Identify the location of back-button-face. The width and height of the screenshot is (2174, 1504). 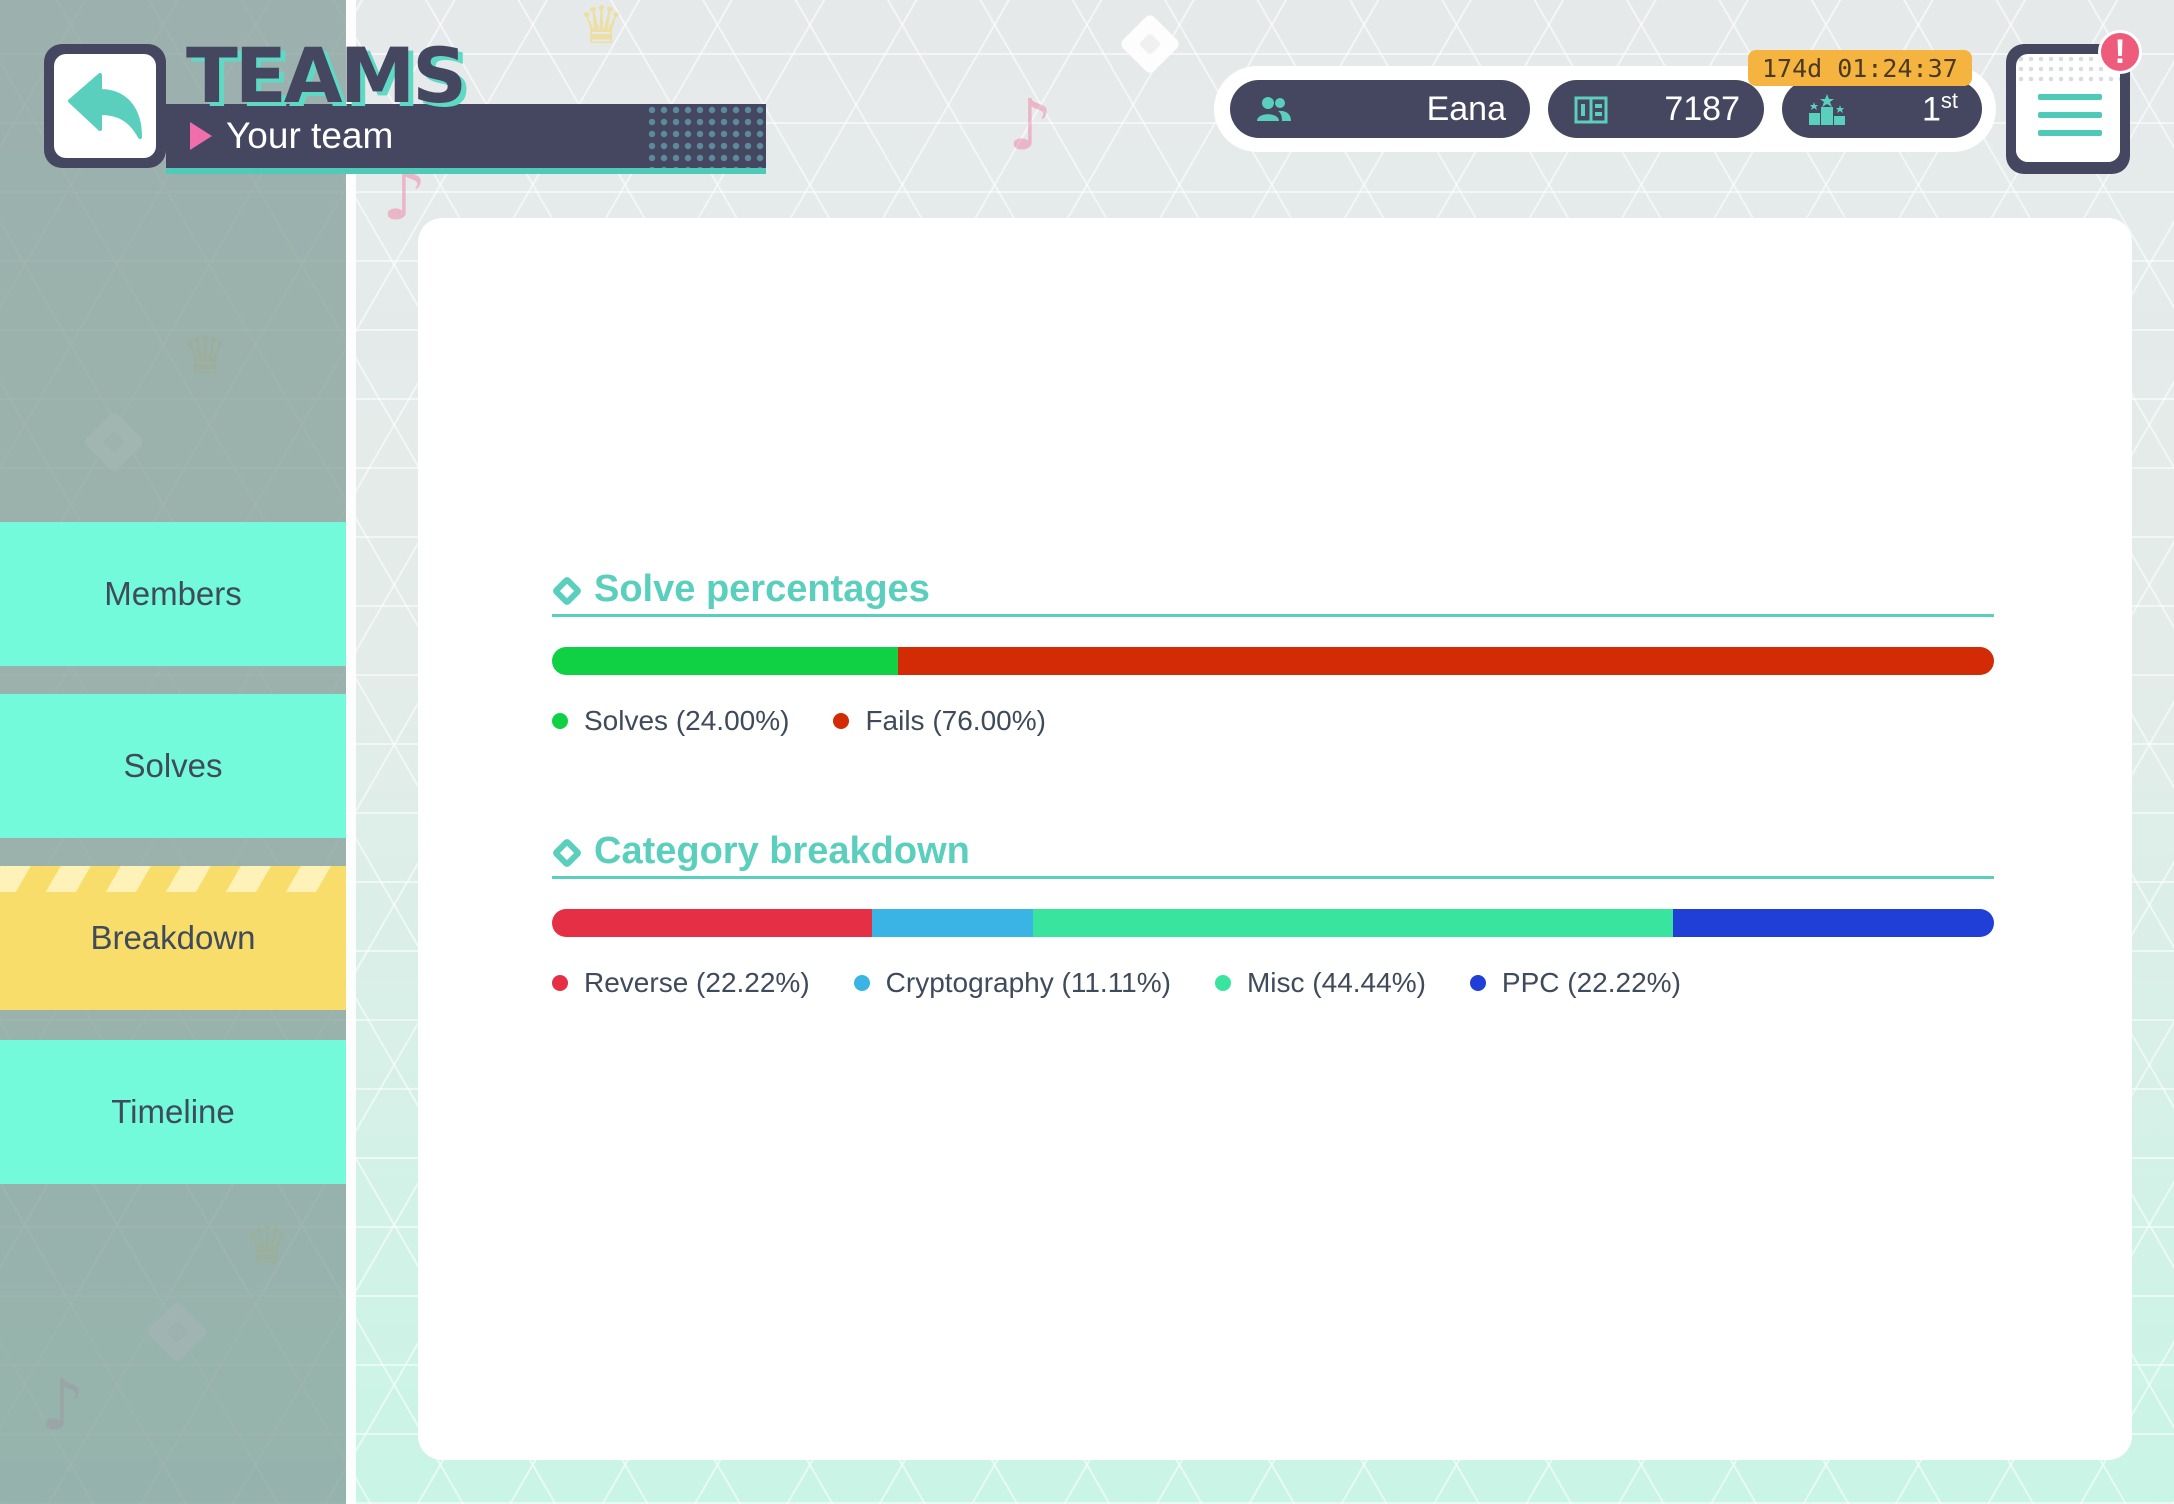
(105, 106).